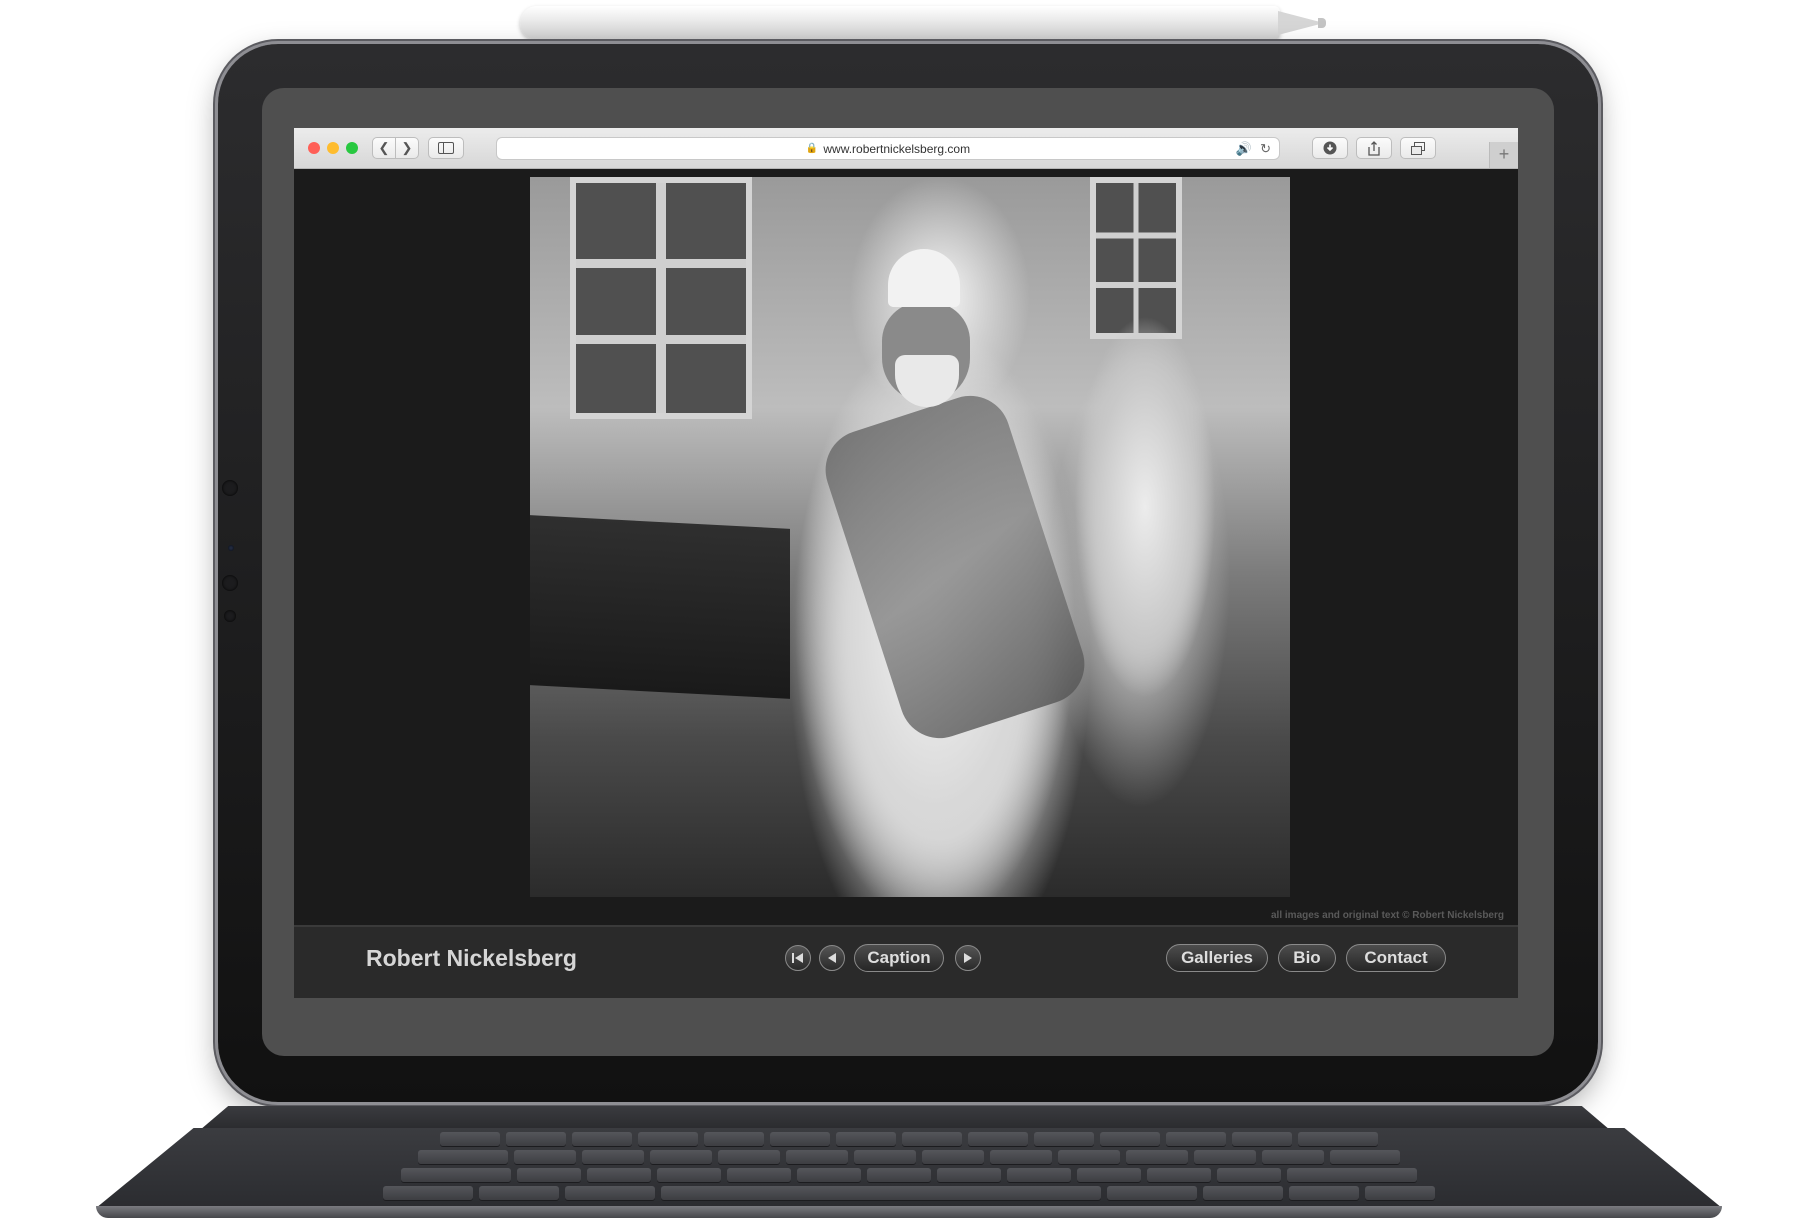  Describe the element at coordinates (897, 148) in the screenshot. I see `url-text: www.robertnickelsberg.com` at that location.